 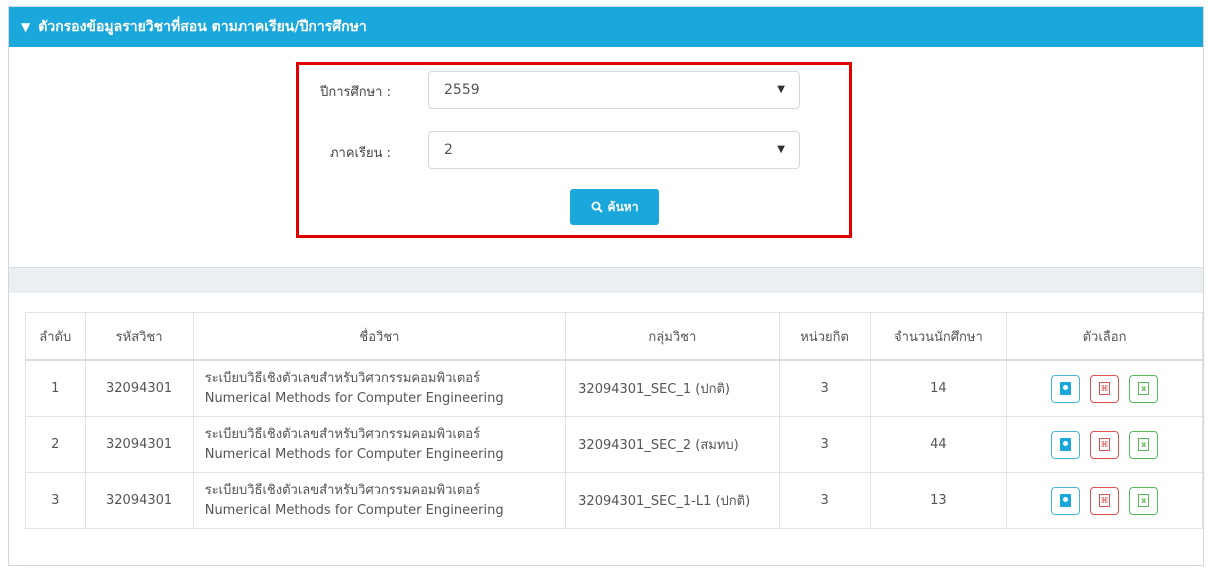 What do you see at coordinates (448, 150) in the screenshot?
I see `term-value: 2` at bounding box center [448, 150].